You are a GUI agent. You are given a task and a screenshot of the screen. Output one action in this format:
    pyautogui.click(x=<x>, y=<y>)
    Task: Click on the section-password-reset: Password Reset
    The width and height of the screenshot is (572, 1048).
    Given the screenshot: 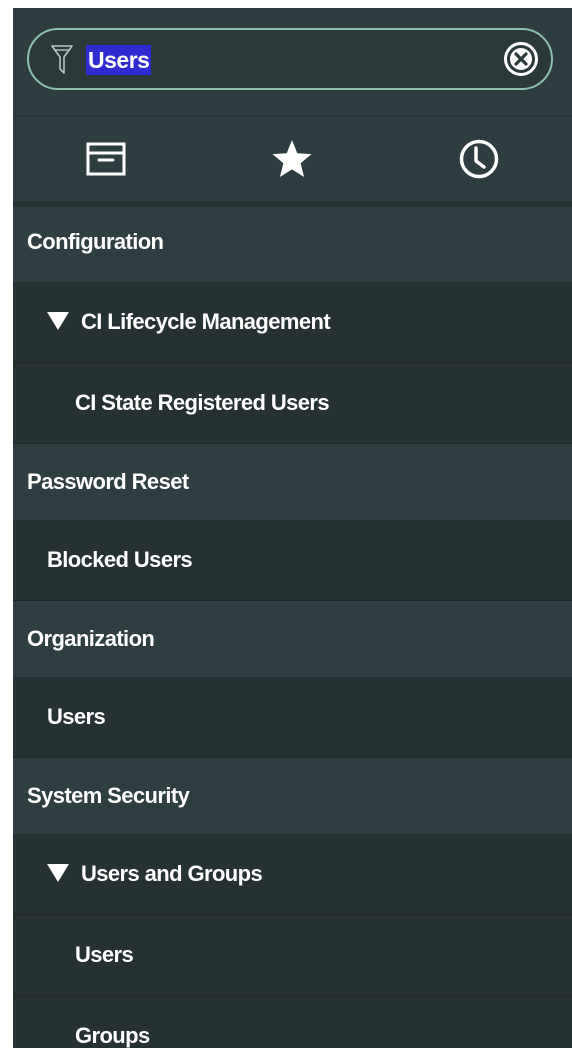 What is the action you would take?
    pyautogui.click(x=292, y=482)
    